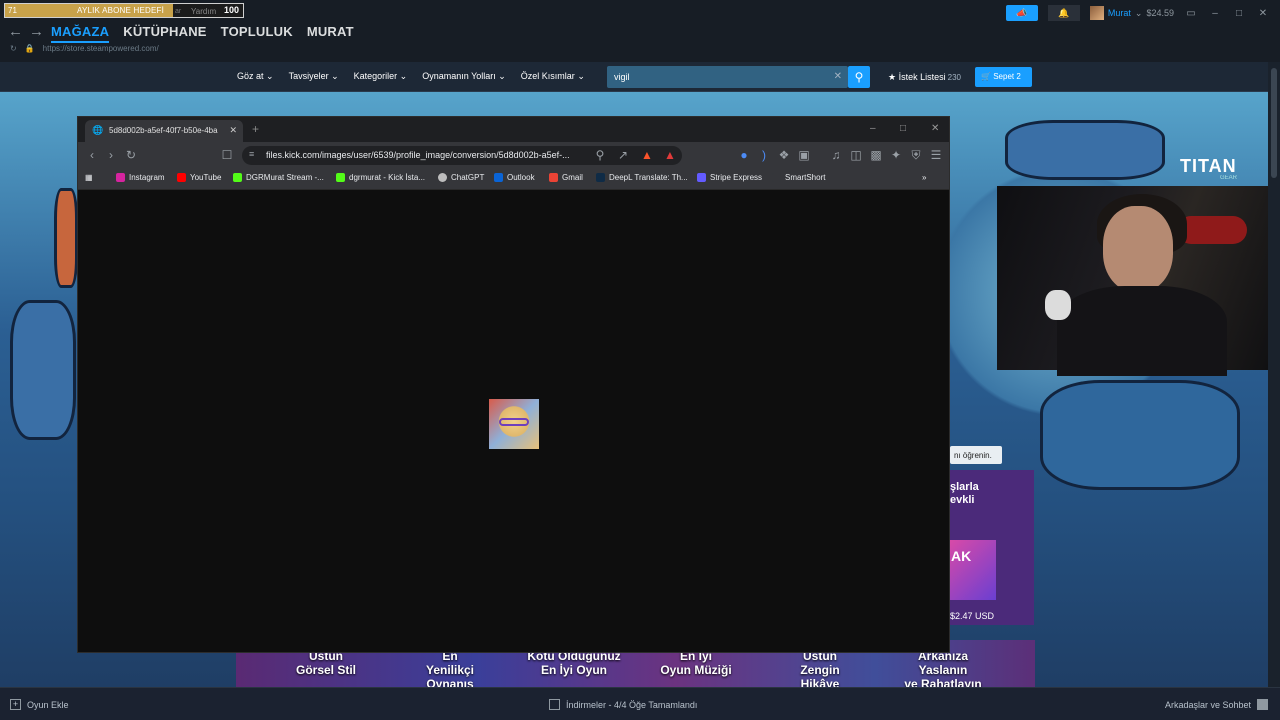 This screenshot has height=720, width=1280. I want to click on menu-special-sections: Özel Kısımlar, so click(553, 76).